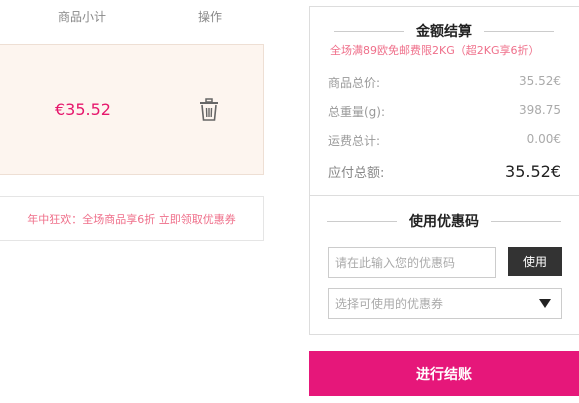 This screenshot has height=403, width=579. What do you see at coordinates (209, 110) in the screenshot?
I see `trash-icon` at bounding box center [209, 110].